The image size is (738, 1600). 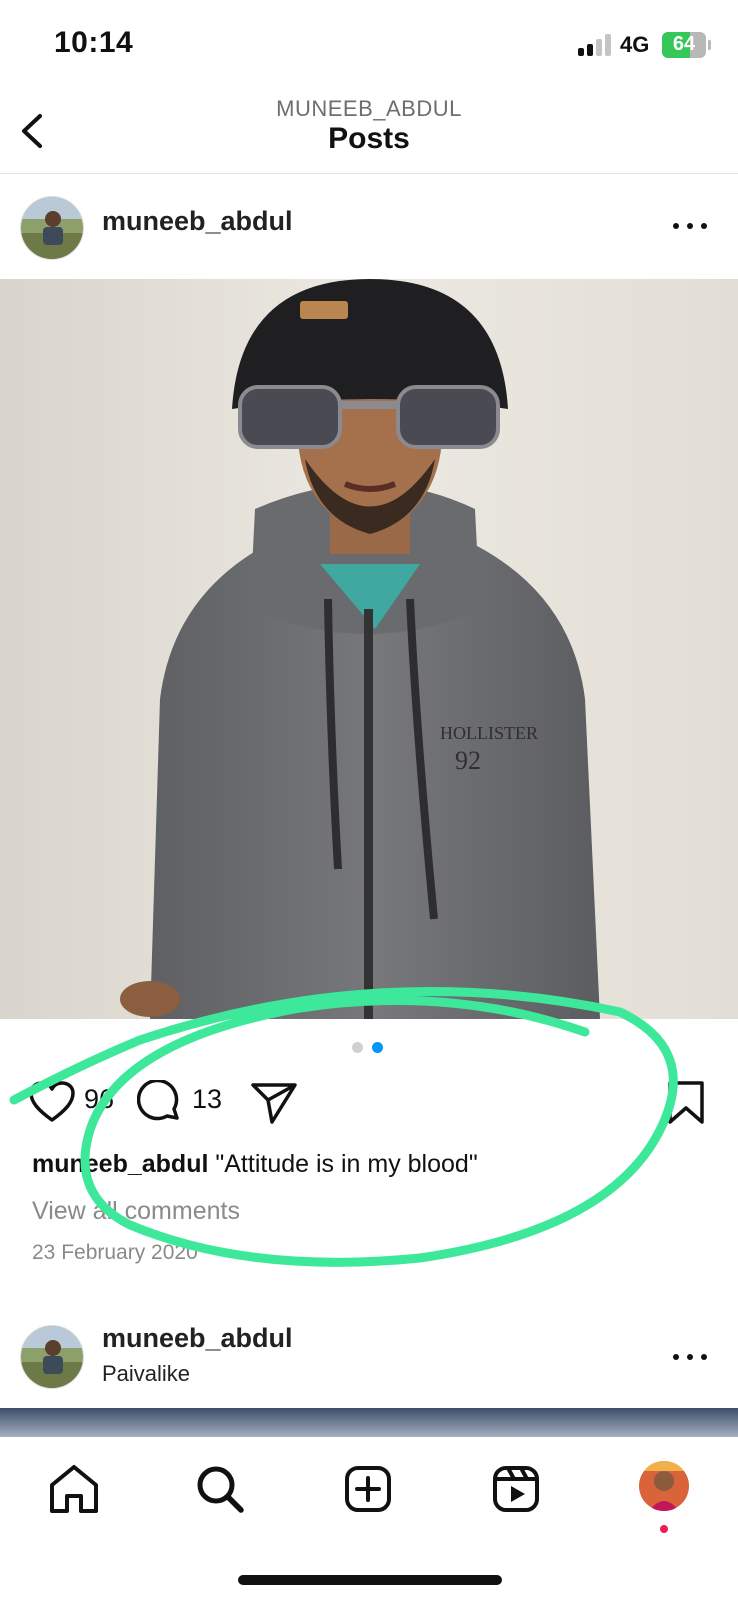 I want to click on reels-icon, so click(x=516, y=1489).